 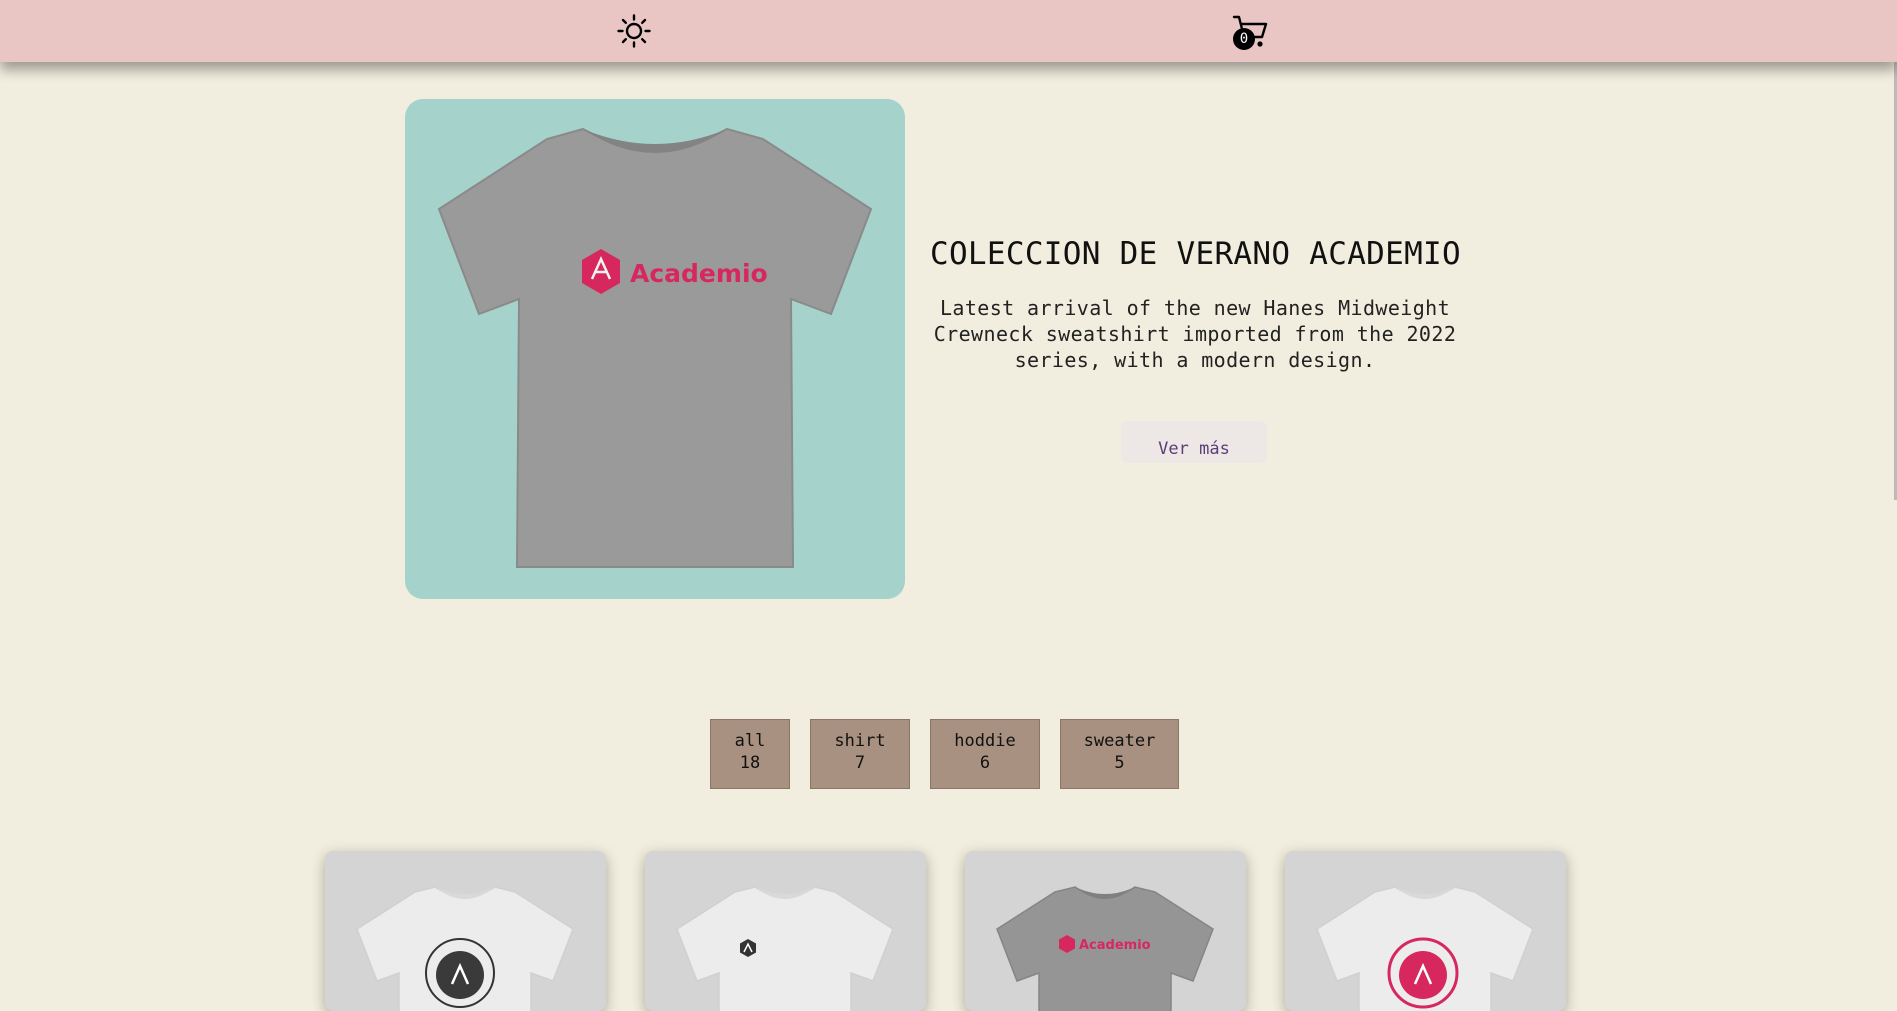 I want to click on product-image: Academio, so click(x=1105, y=948).